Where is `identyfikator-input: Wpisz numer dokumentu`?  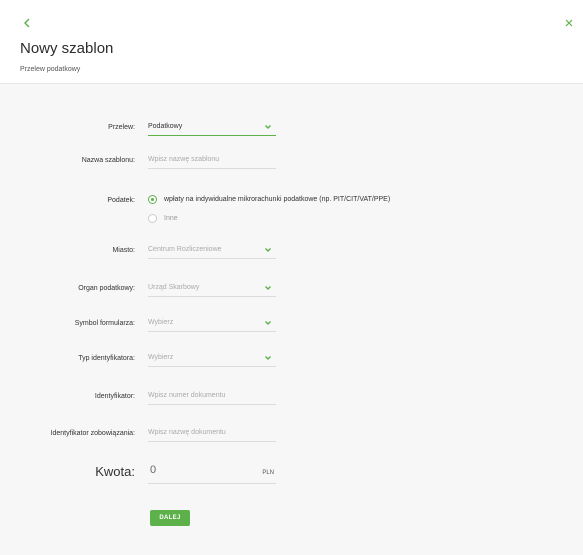
identyfikator-input: Wpisz numer dokumentu is located at coordinates (212, 396).